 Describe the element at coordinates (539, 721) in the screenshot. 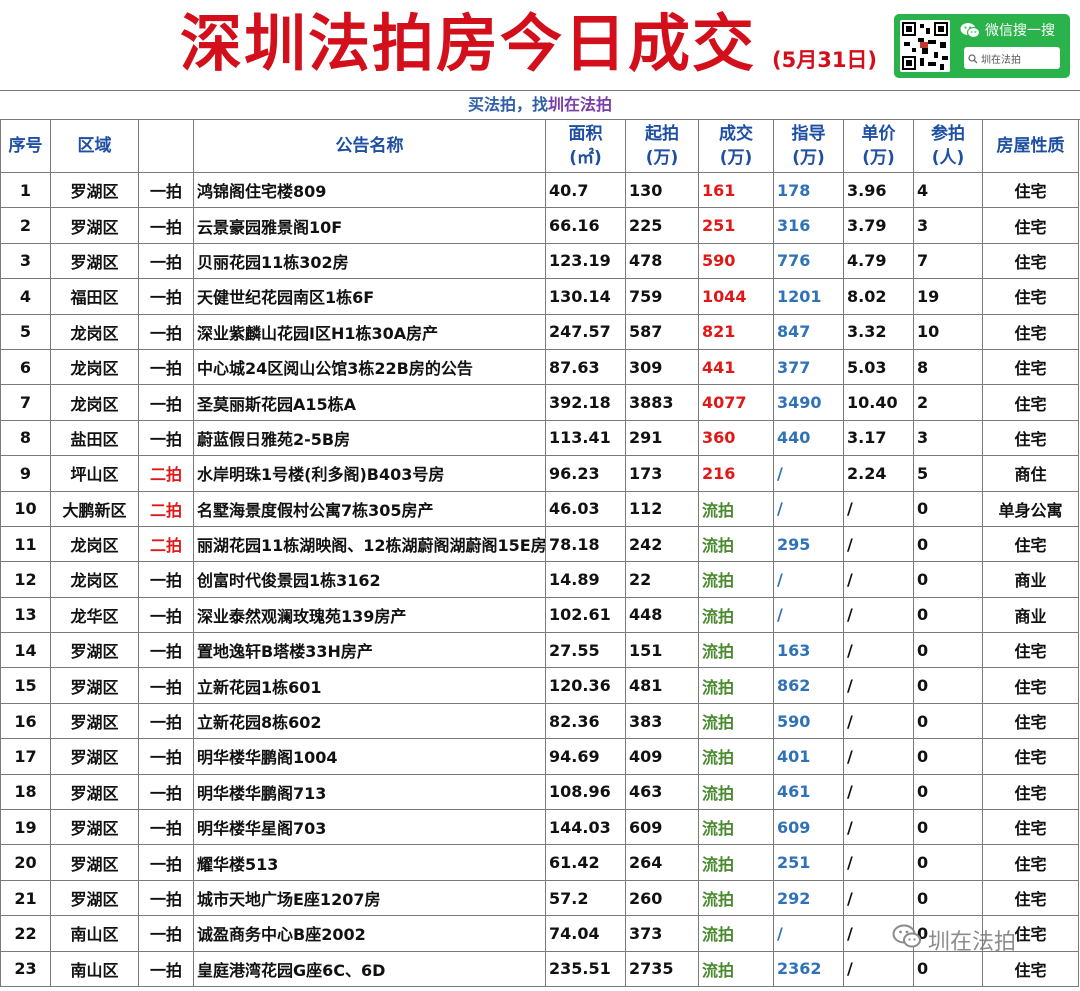

I see `table-row: 16 罗湖区 一拍 立新花园8栋602 82.36 383 流拍 590/0 住宅` at that location.